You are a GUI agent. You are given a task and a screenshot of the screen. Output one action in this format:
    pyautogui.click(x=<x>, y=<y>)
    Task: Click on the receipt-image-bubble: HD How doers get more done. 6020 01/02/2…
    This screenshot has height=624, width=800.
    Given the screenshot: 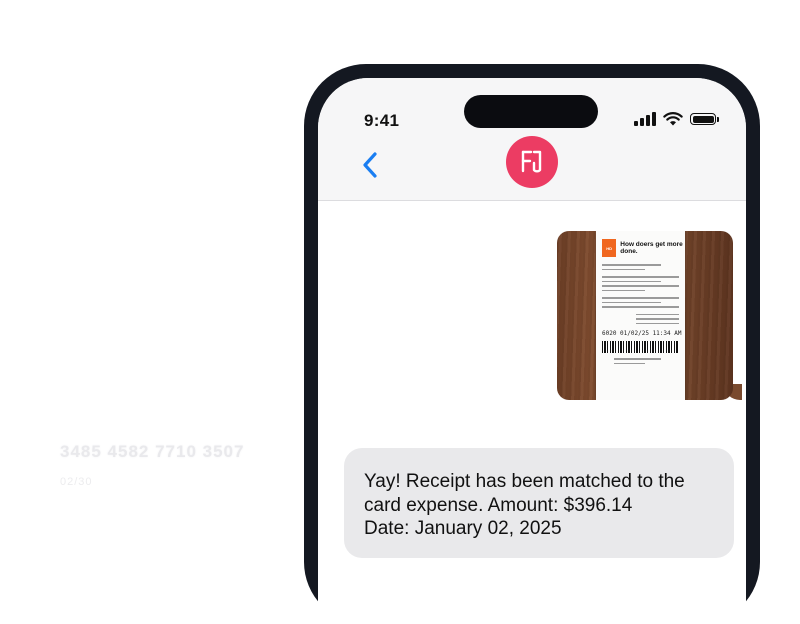 What is the action you would take?
    pyautogui.click(x=649, y=315)
    